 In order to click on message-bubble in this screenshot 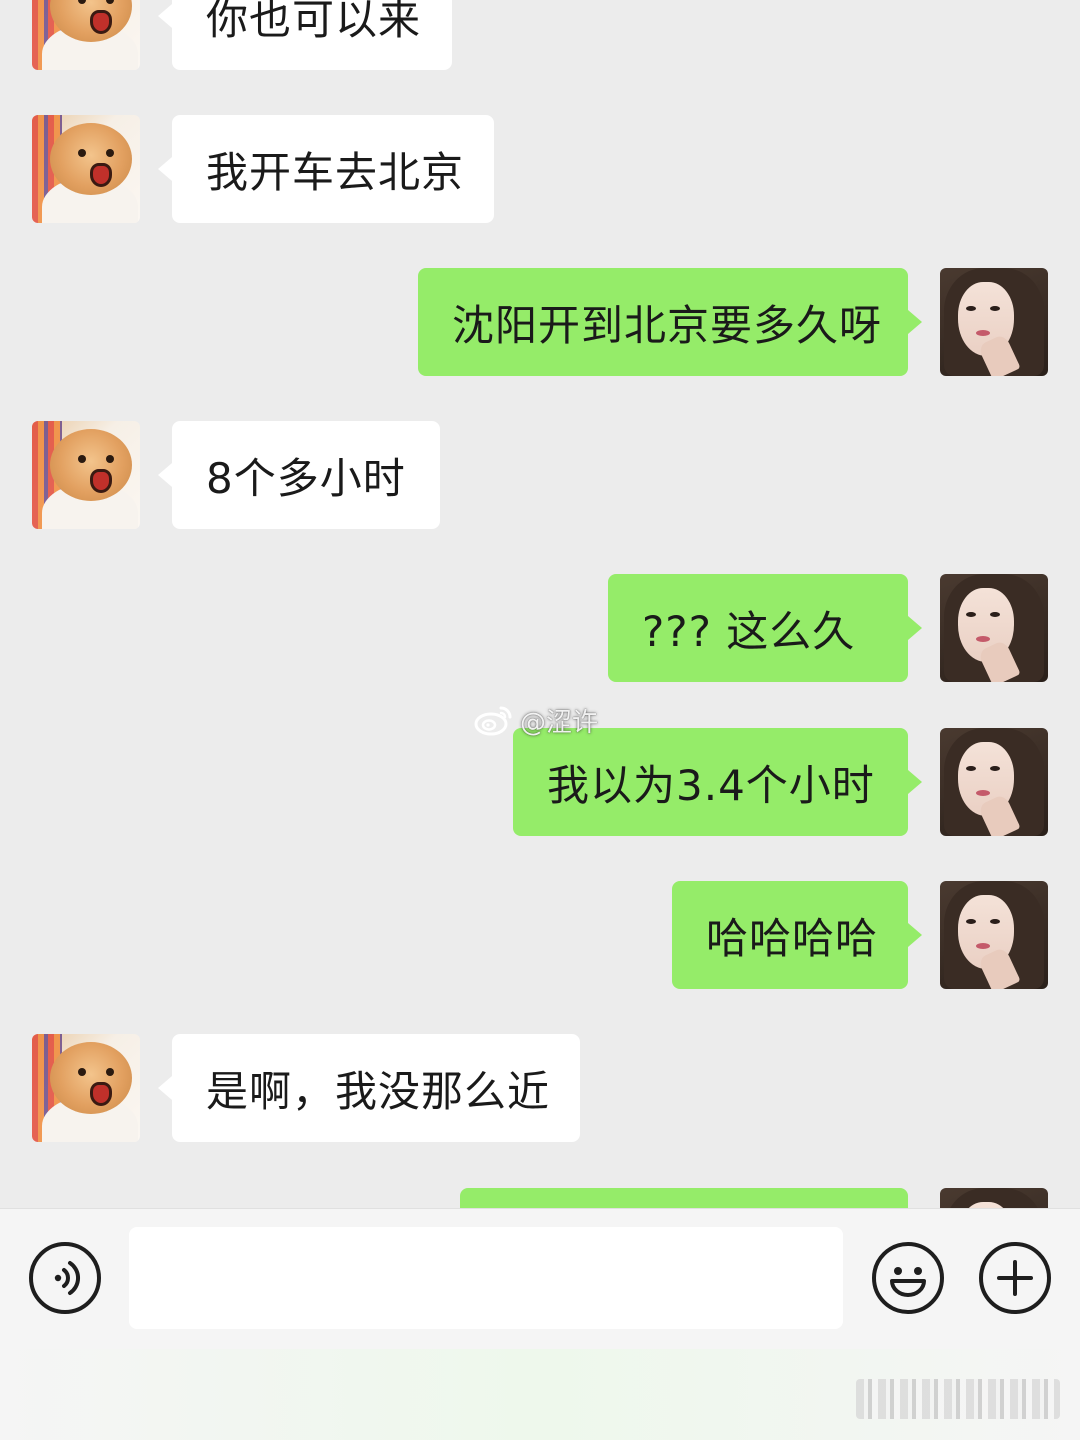, I will do `click(684, 1198)`.